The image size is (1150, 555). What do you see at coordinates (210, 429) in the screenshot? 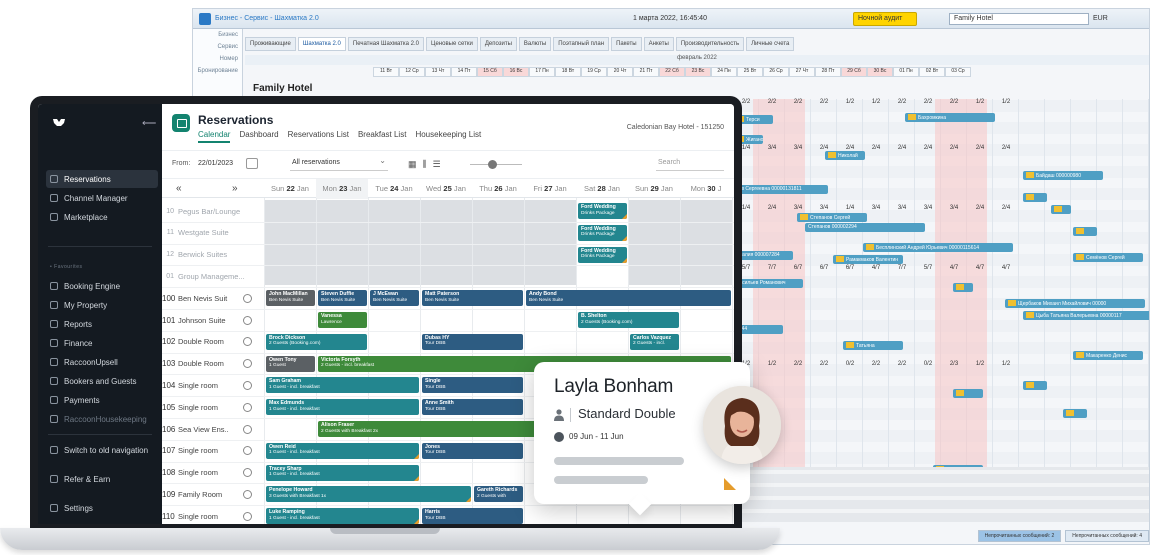
I see `room-row-label: 106 Sea View Ens..` at bounding box center [210, 429].